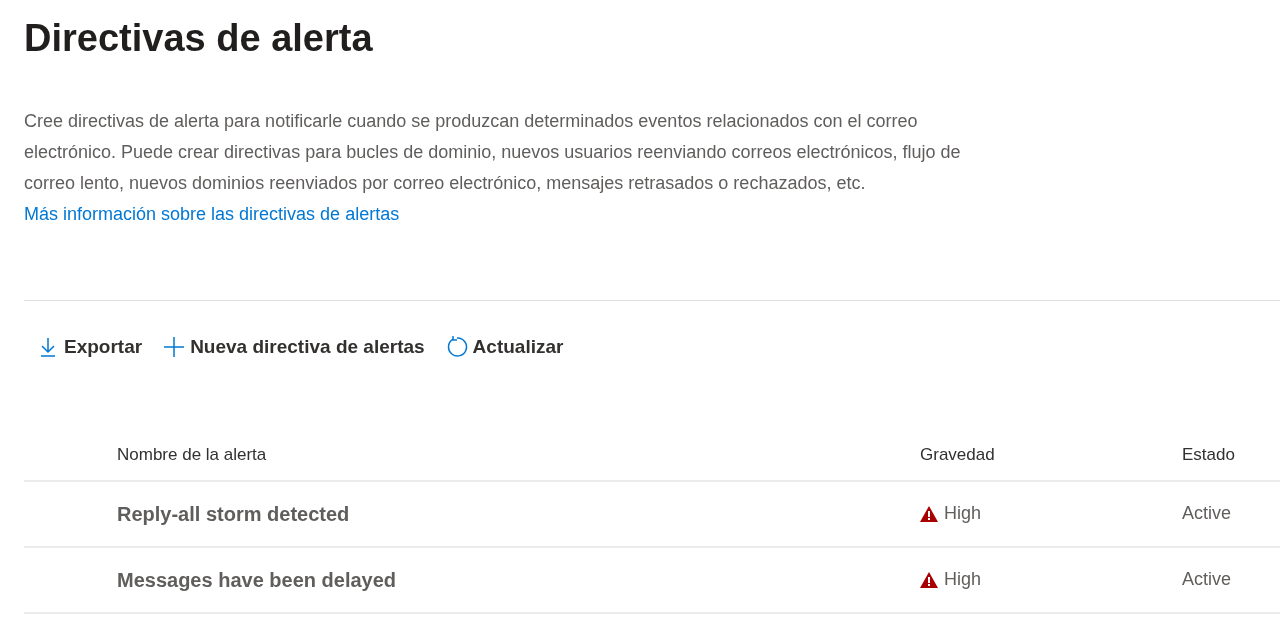 The image size is (1280, 634). Describe the element at coordinates (293, 347) in the screenshot. I see `toolbar-button: Nueva directiva de alertas` at that location.